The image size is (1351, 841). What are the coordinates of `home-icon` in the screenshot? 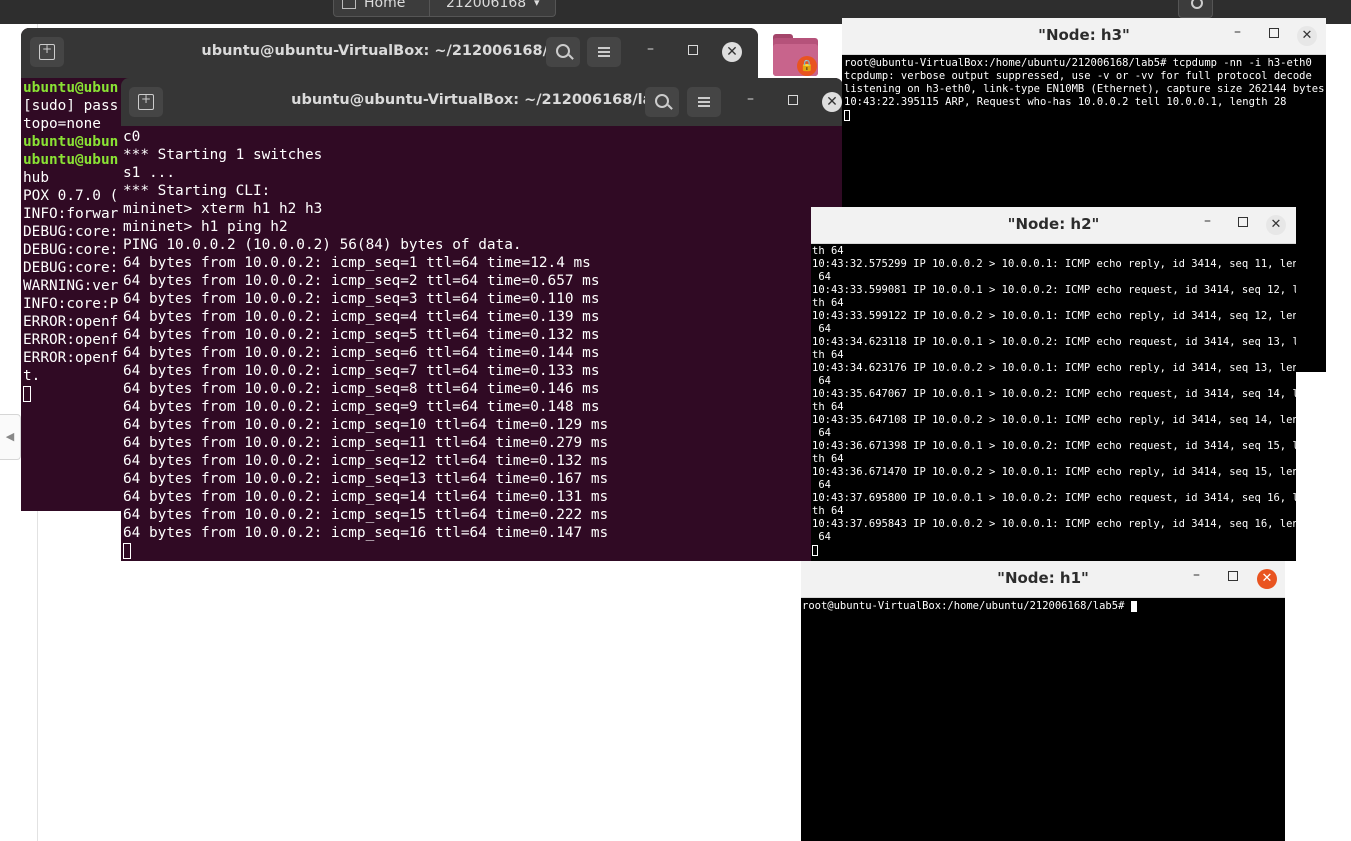 It's located at (349, 4).